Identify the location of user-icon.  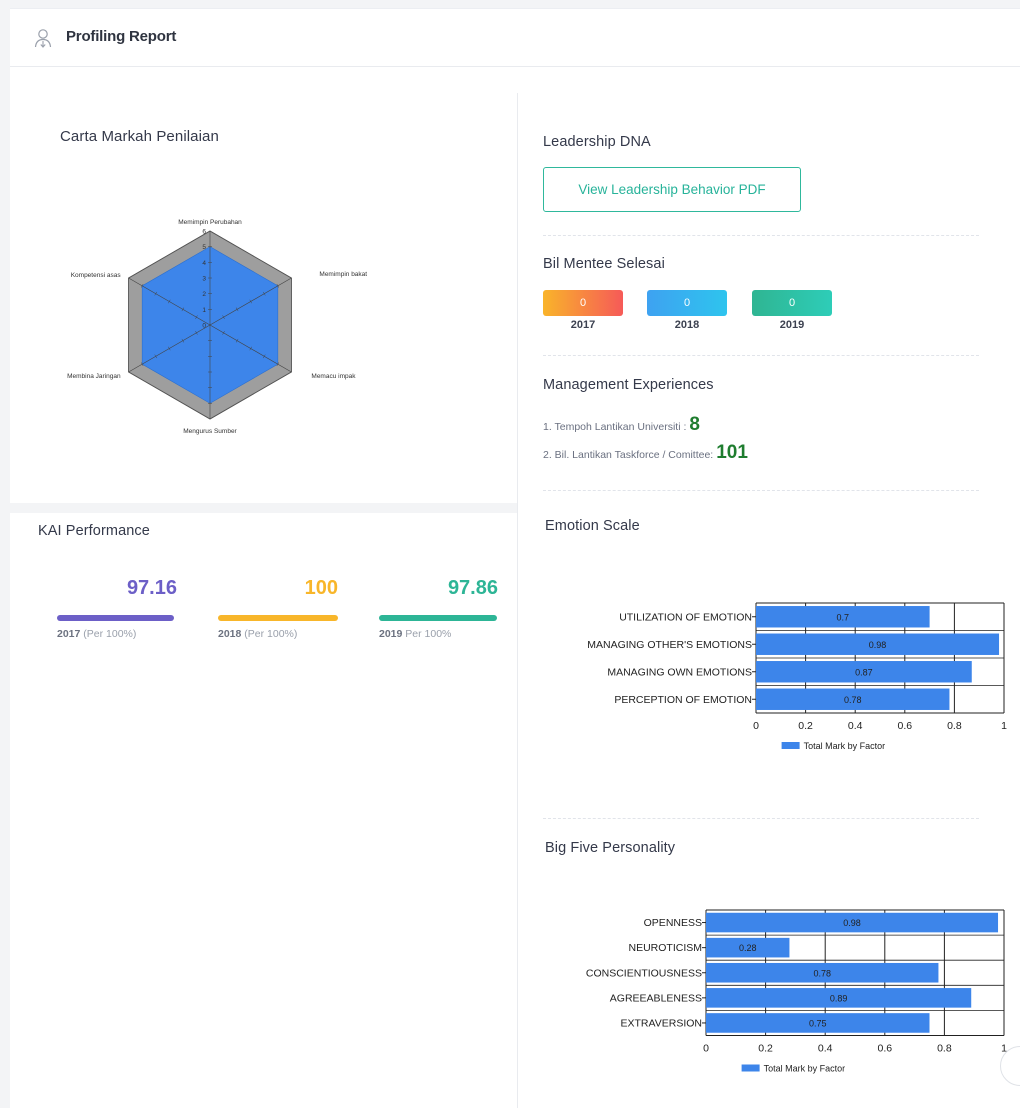
(43, 38).